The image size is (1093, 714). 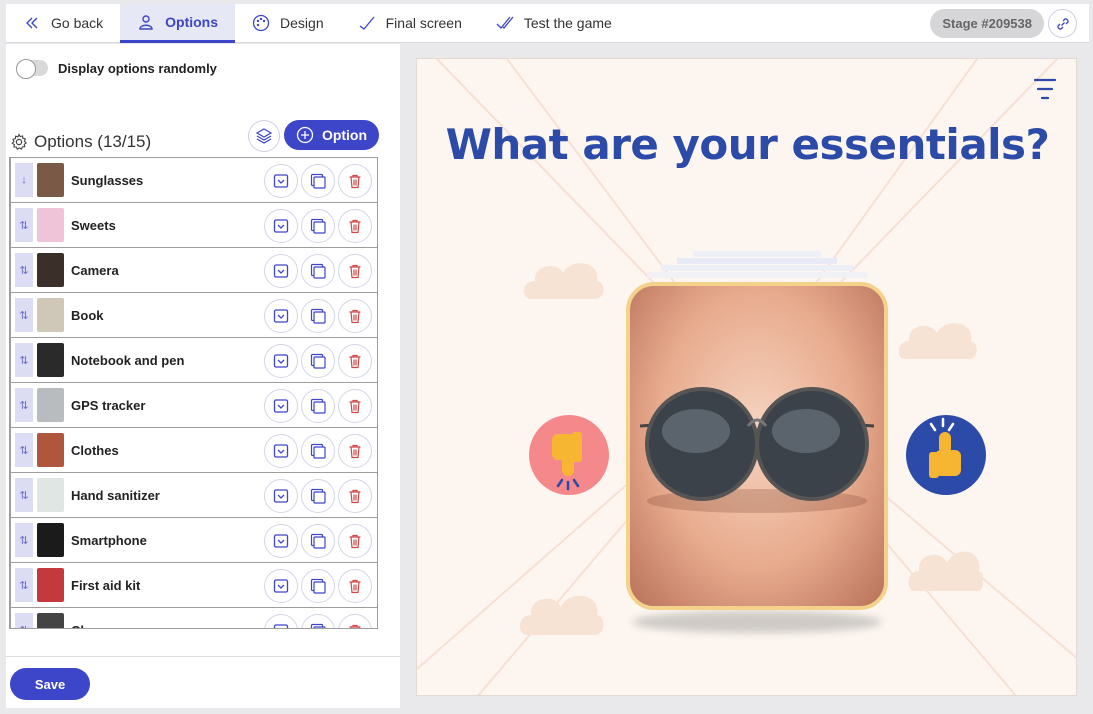 What do you see at coordinates (19, 141) in the screenshot?
I see `gear-icon` at bounding box center [19, 141].